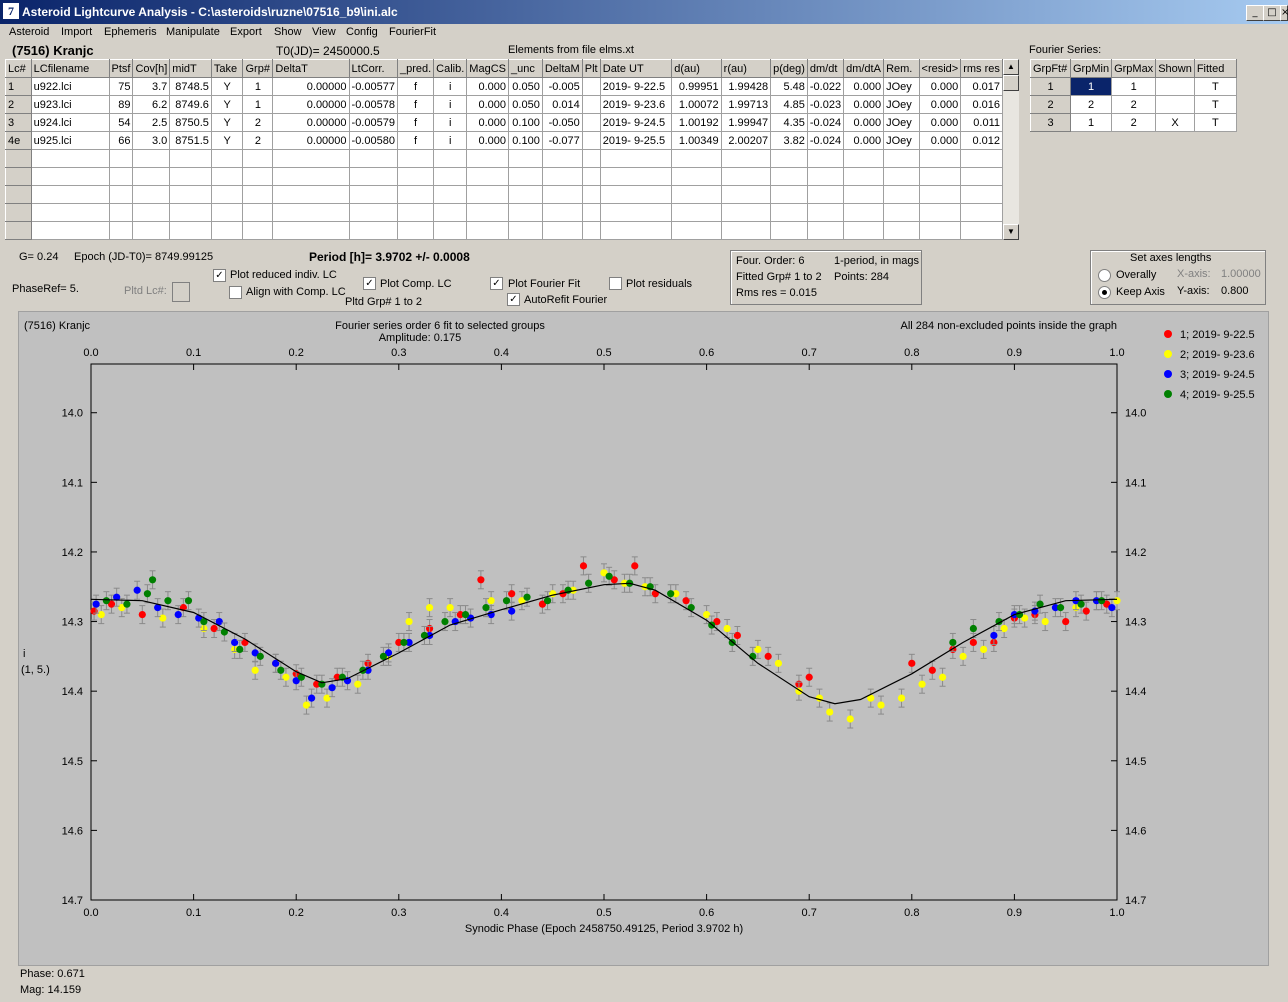 Image resolution: width=1288 pixels, height=1002 pixels. I want to click on lc-cell: 3.82, so click(789, 140).